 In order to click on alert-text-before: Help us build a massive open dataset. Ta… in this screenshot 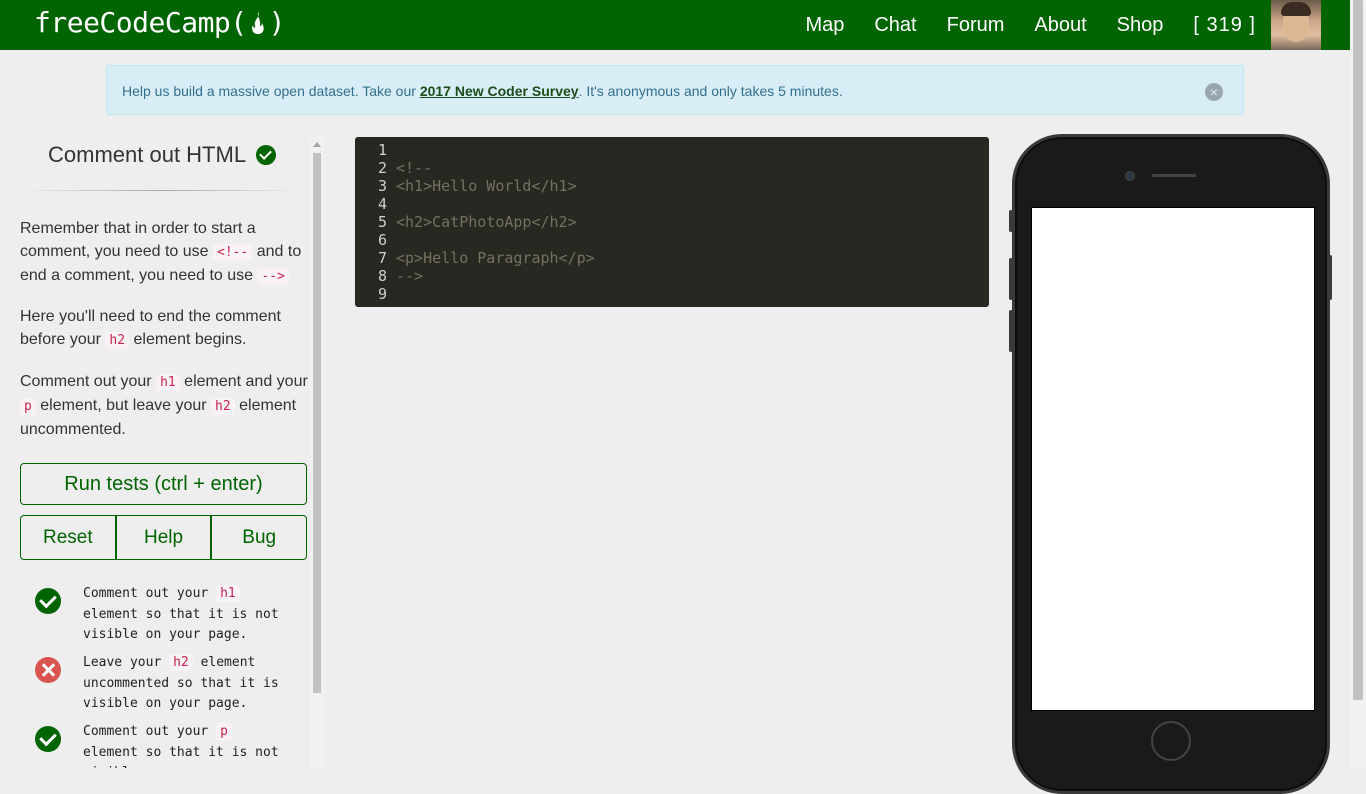, I will do `click(271, 91)`.